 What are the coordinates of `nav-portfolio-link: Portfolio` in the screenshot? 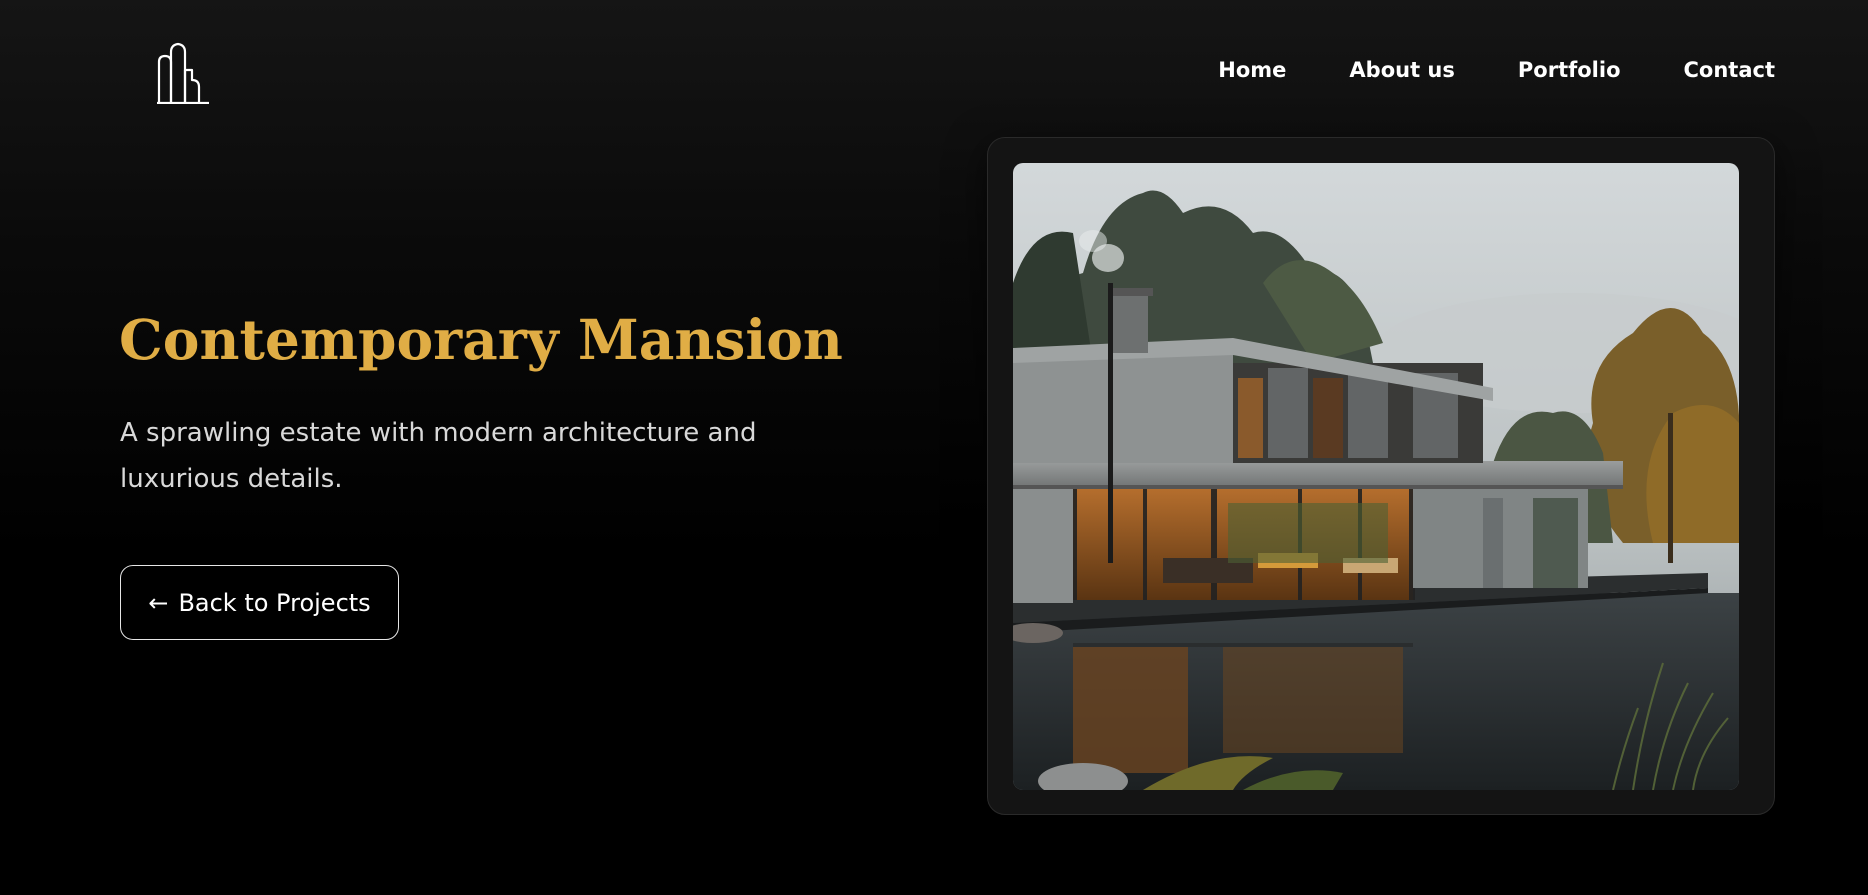 It's located at (1569, 70).